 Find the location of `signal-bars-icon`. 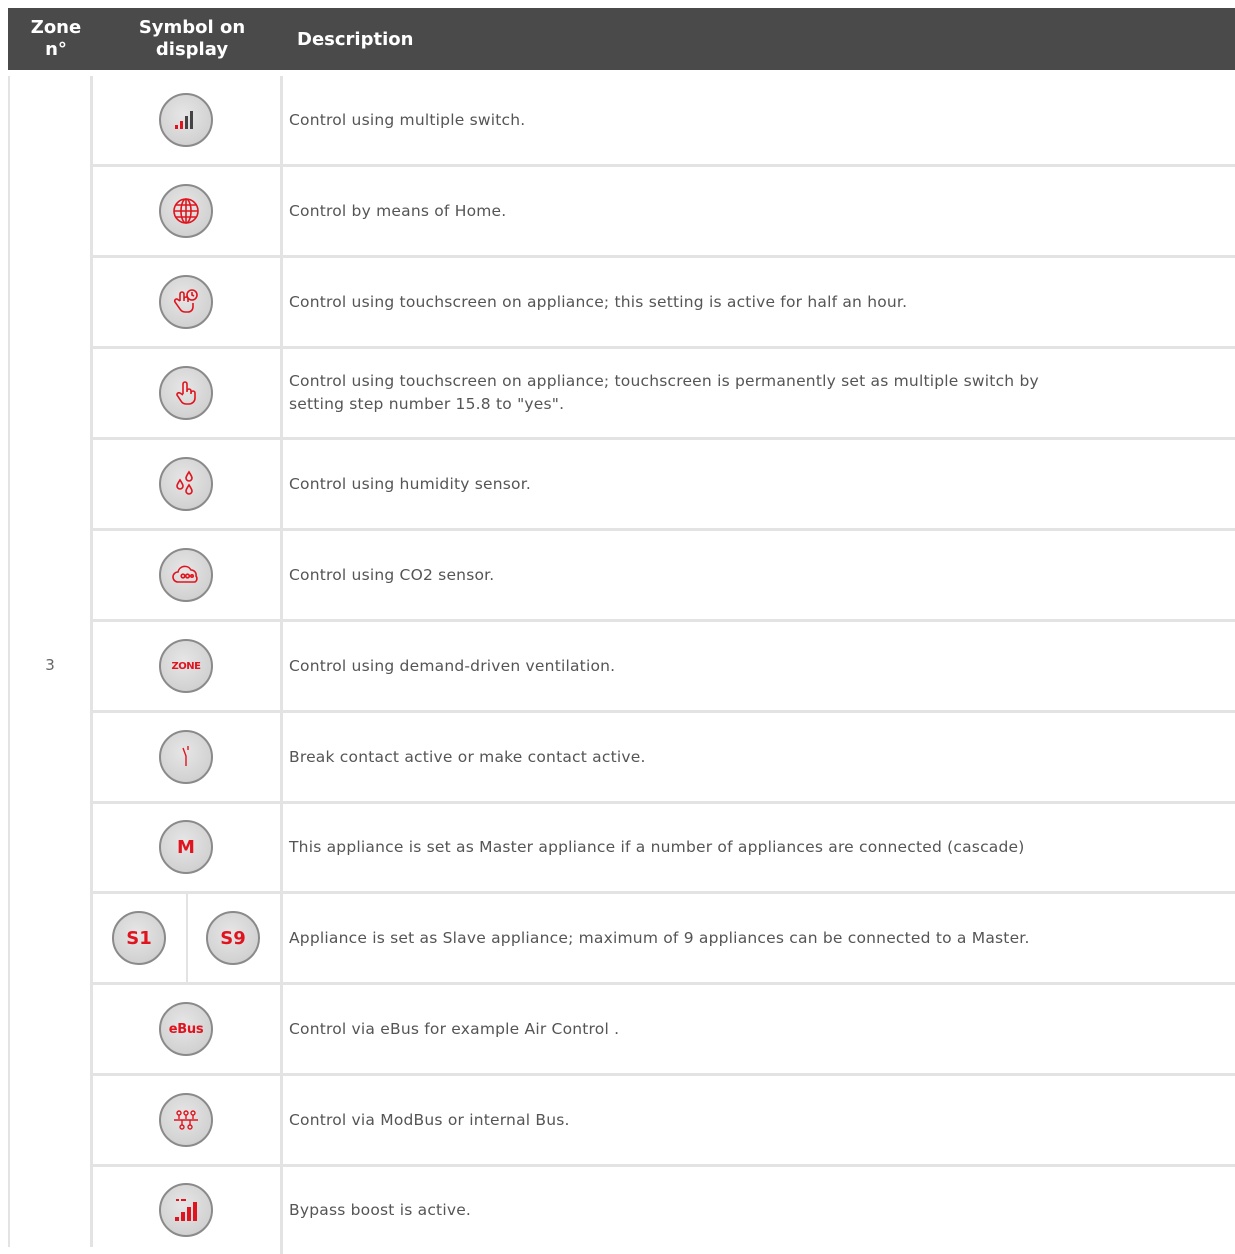

signal-bars-icon is located at coordinates (186, 120).